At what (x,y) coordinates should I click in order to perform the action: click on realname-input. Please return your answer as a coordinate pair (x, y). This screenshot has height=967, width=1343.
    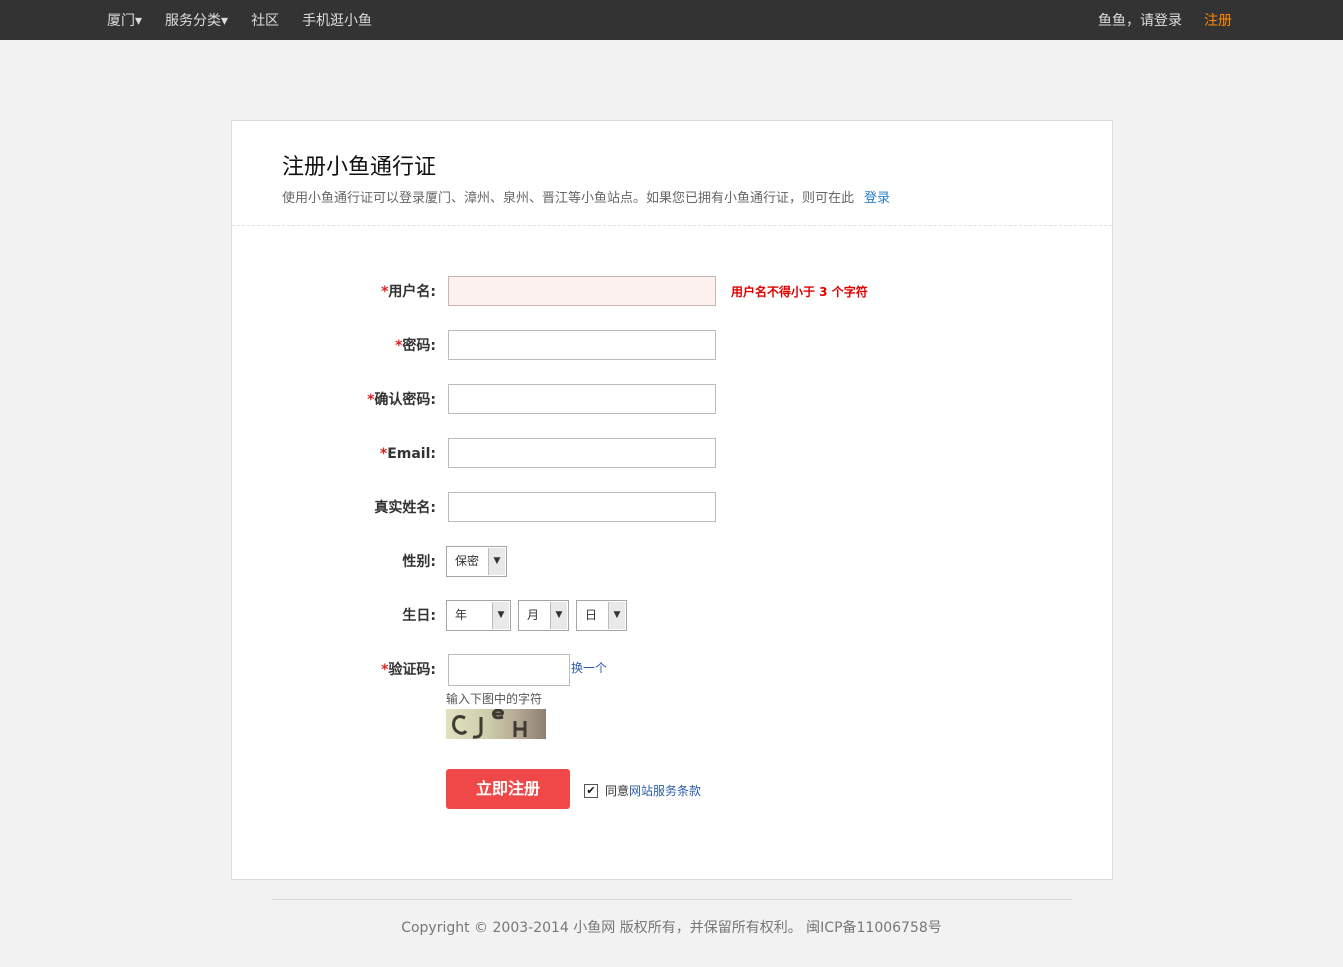
    Looking at the image, I should click on (582, 507).